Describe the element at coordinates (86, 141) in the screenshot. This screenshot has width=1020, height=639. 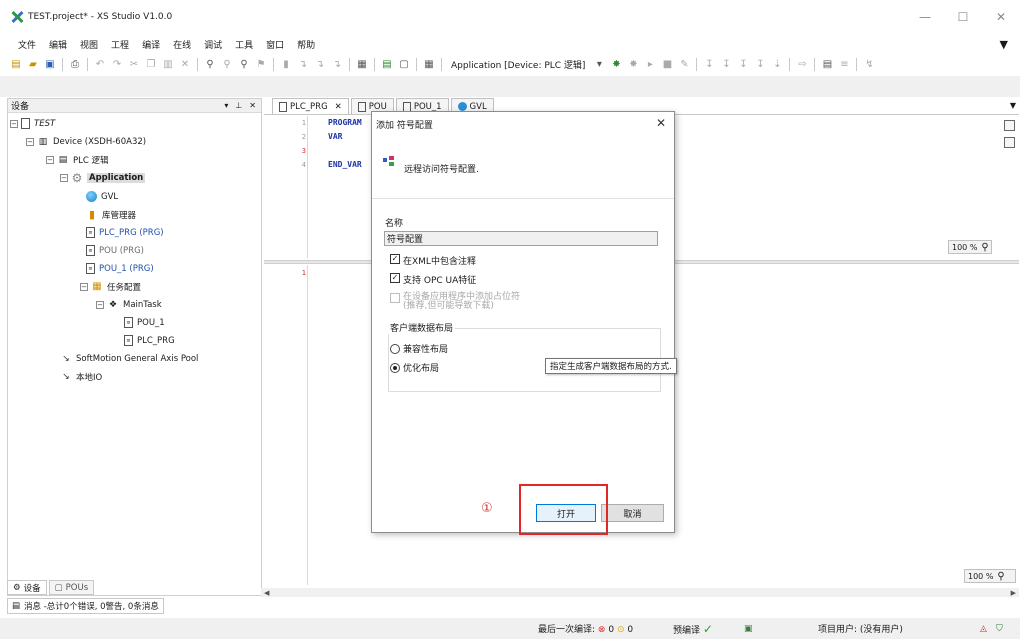
I see `tree-node-device: − ▥ Device (XSDH-60A32)` at that location.